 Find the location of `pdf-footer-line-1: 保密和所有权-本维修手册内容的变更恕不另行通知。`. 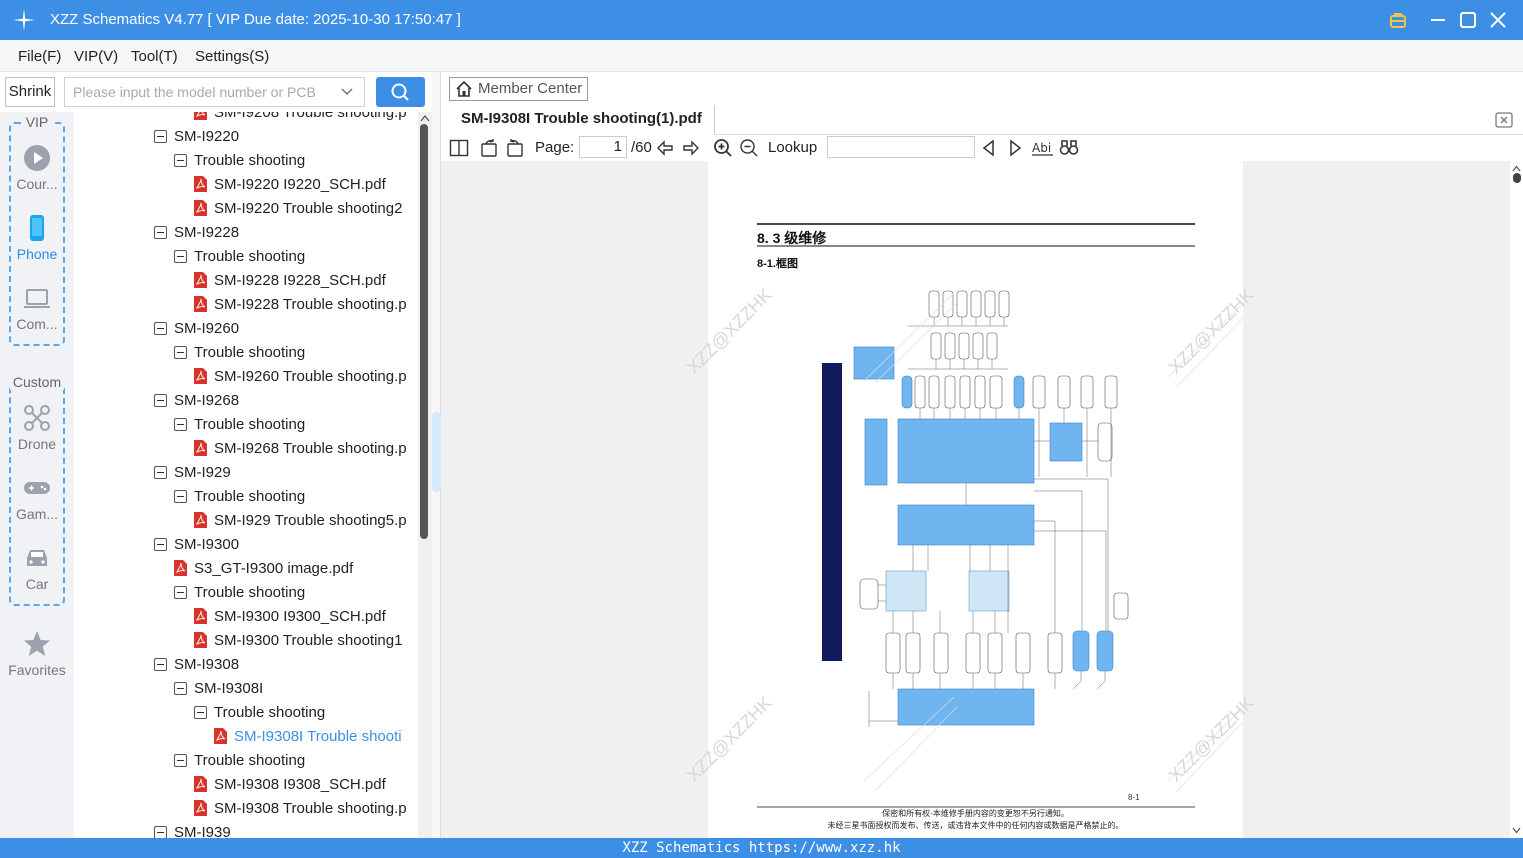

pdf-footer-line-1: 保密和所有权-本维修手册内容的变更恕不另行通知。 is located at coordinates (975, 813).